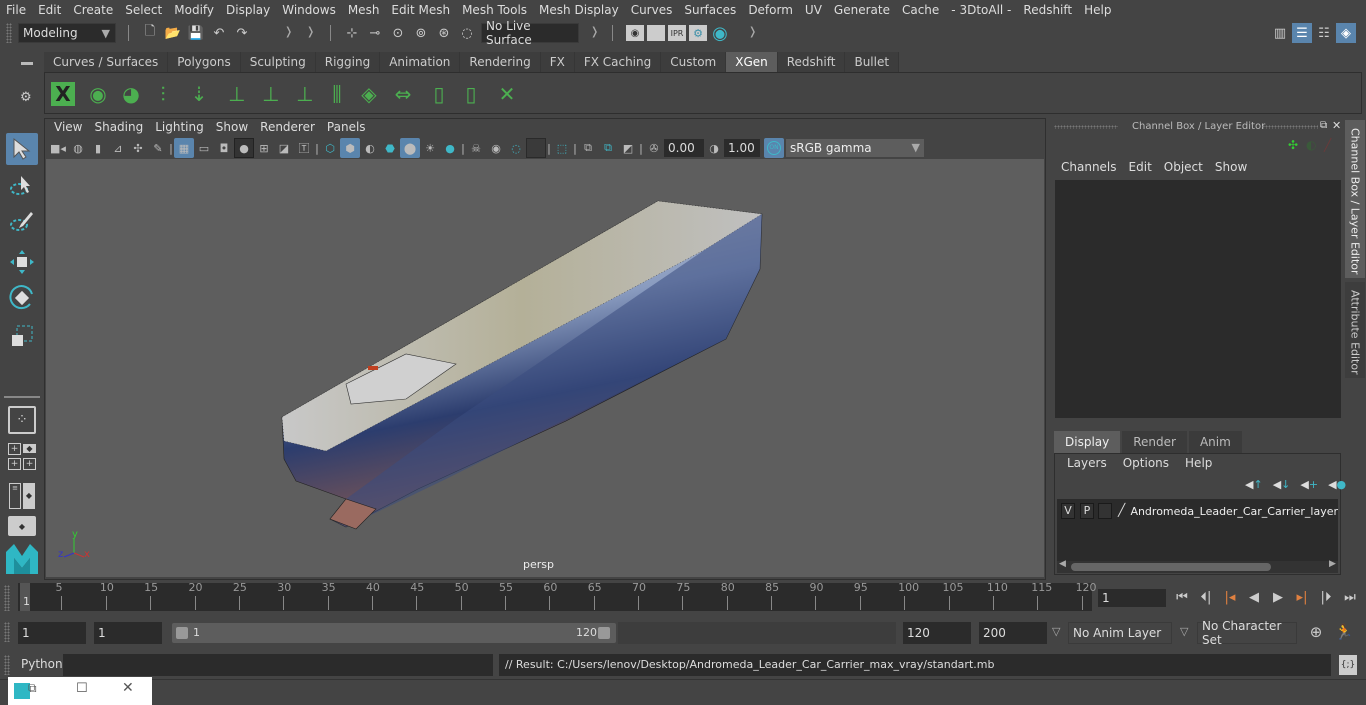 This screenshot has width=1366, height=705. Describe the element at coordinates (67, 33) in the screenshot. I see `menu-set-dropdown: Modeling ▼` at that location.